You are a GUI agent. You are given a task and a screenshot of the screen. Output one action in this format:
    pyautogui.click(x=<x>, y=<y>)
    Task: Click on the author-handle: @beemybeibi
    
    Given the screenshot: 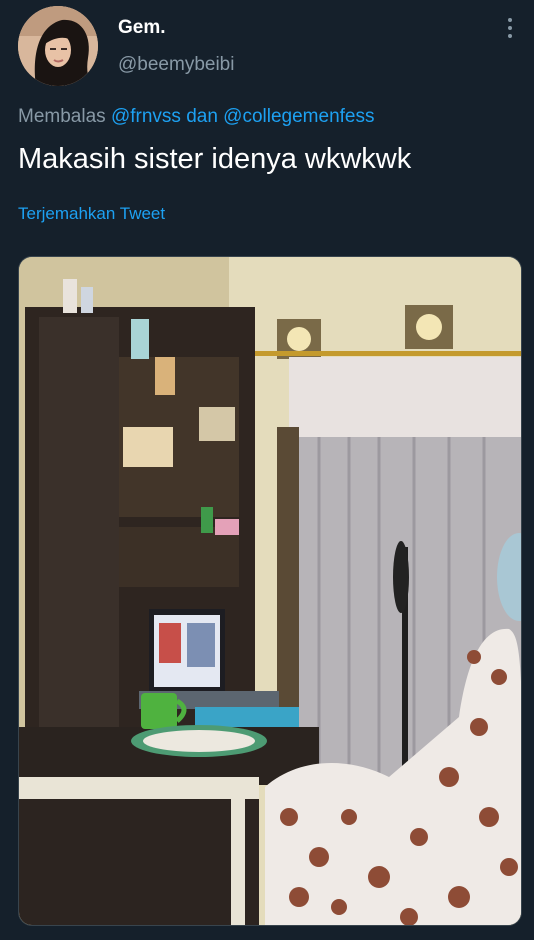 What is the action you would take?
    pyautogui.click(x=176, y=65)
    